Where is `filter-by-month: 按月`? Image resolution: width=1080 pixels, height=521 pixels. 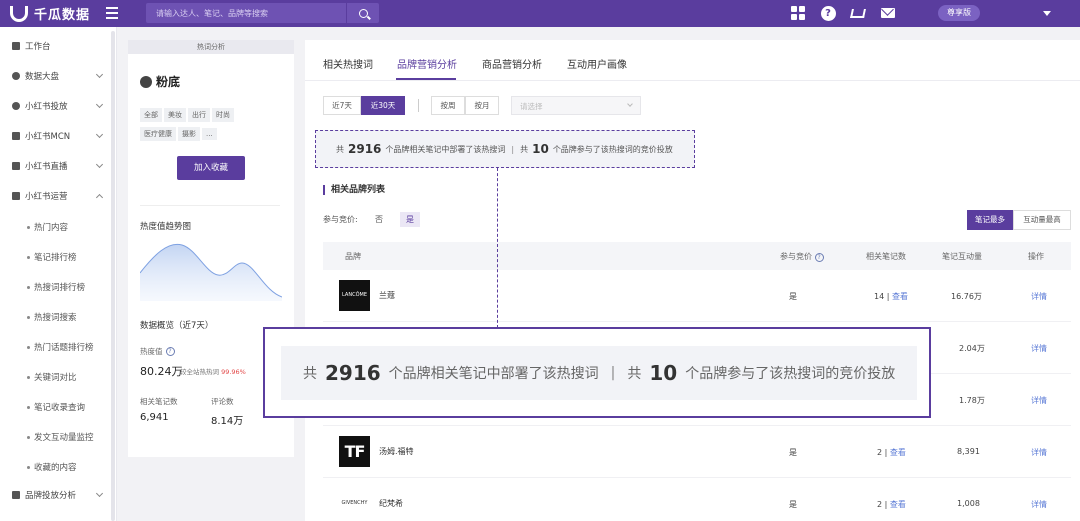 filter-by-month: 按月 is located at coordinates (482, 105).